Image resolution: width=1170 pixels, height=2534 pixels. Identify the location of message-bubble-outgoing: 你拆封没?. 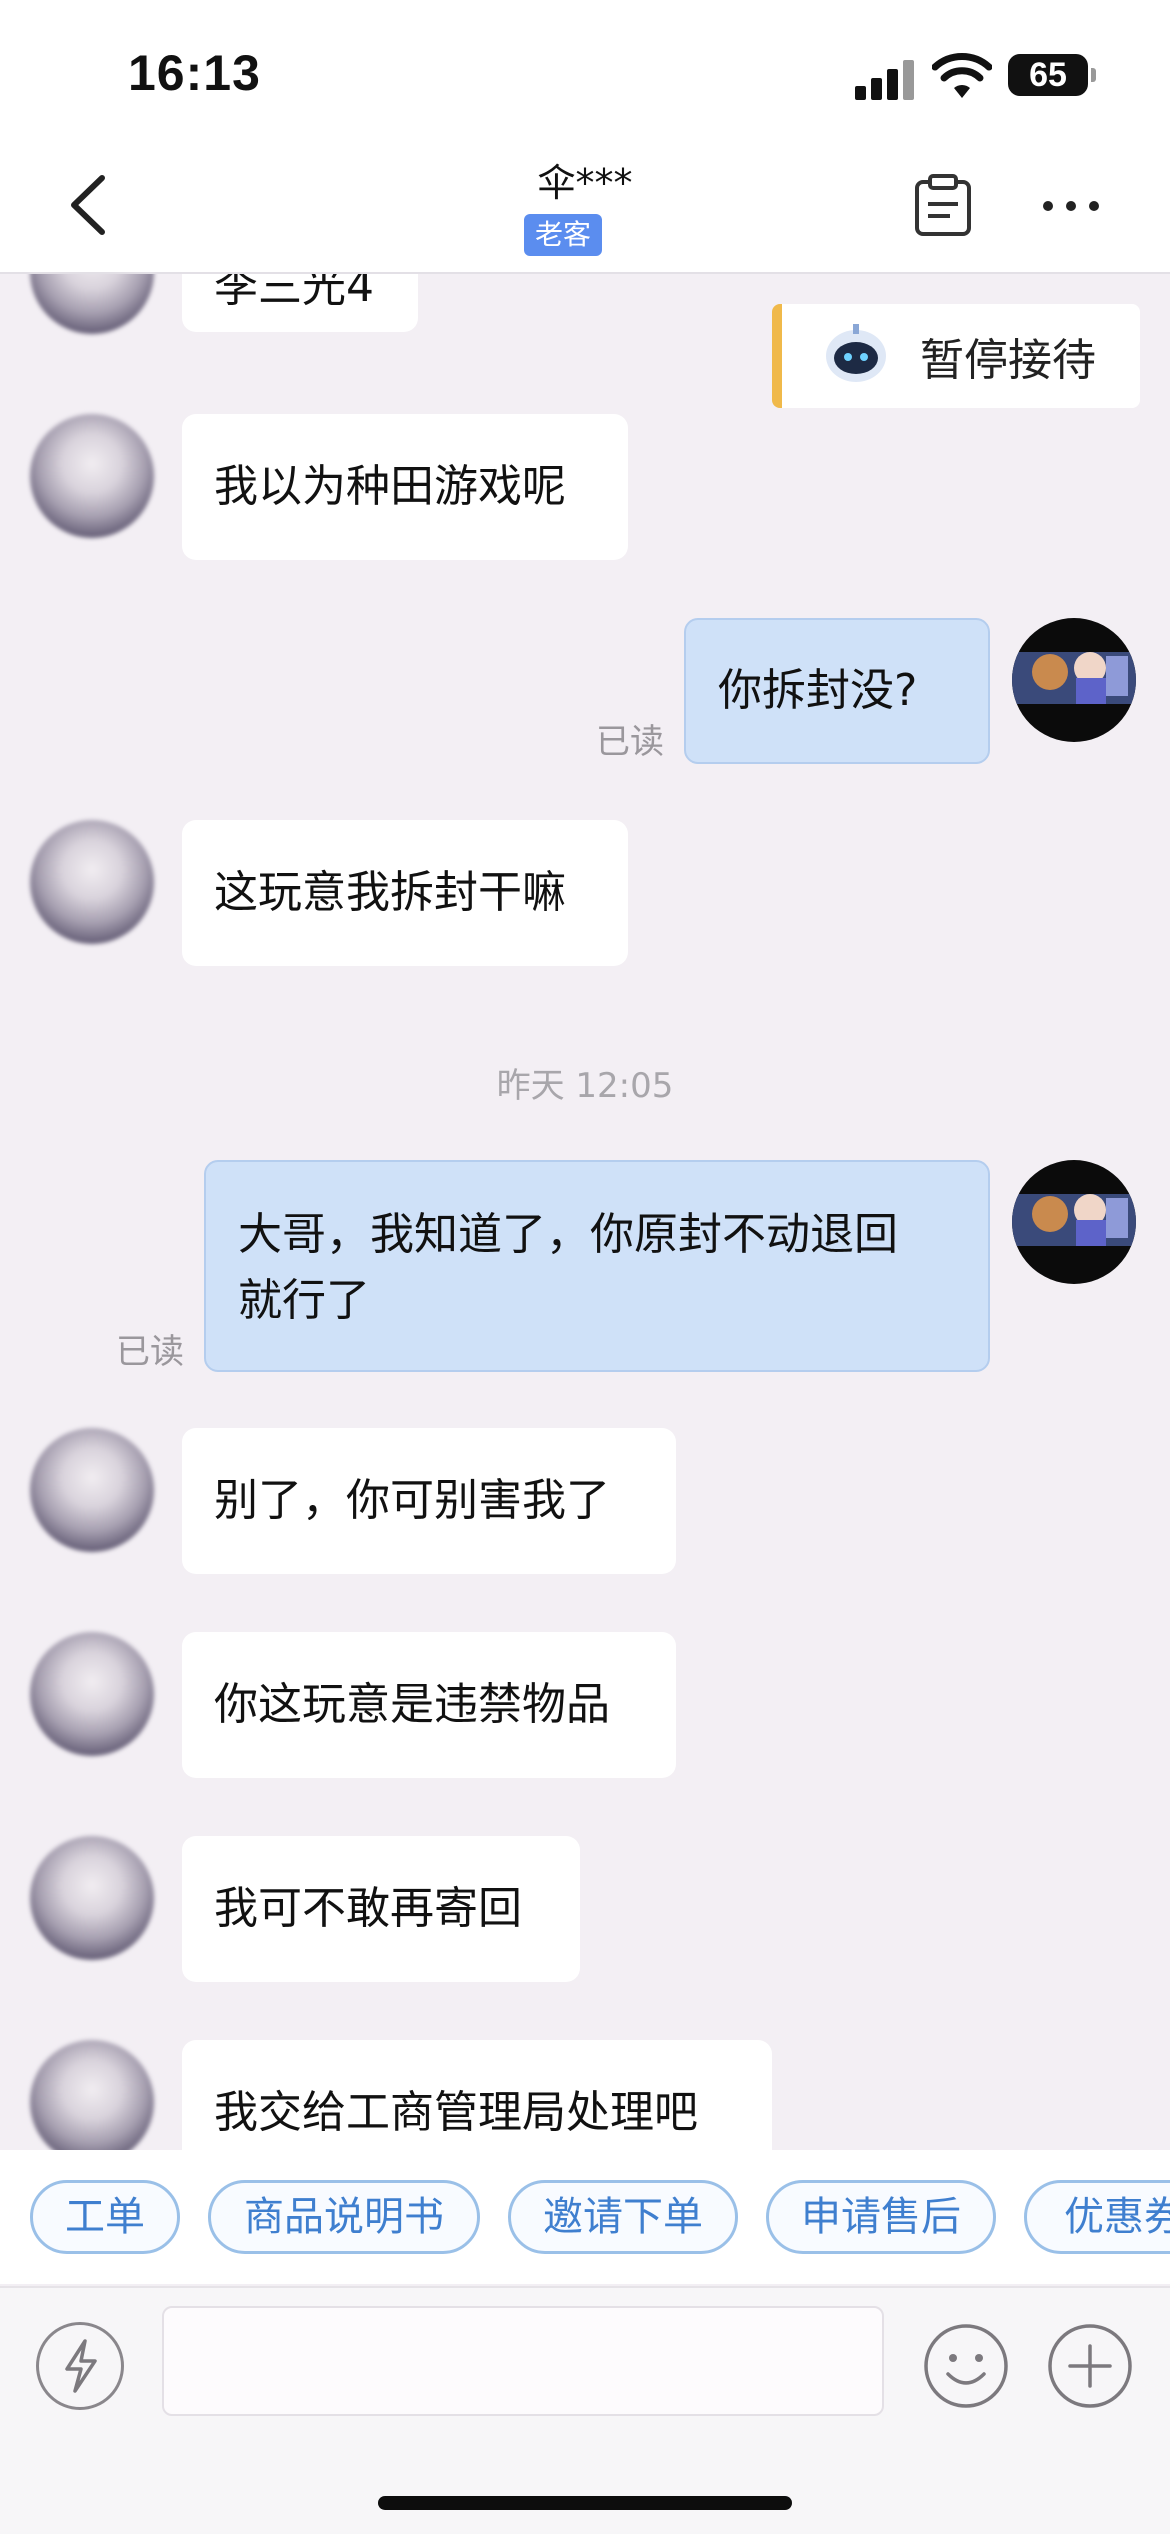
(837, 691).